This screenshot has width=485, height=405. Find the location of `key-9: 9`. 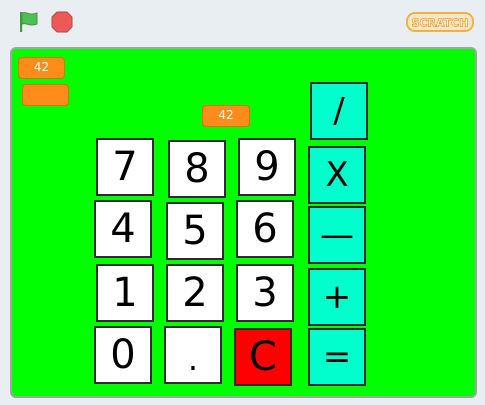

key-9: 9 is located at coordinates (267, 167).